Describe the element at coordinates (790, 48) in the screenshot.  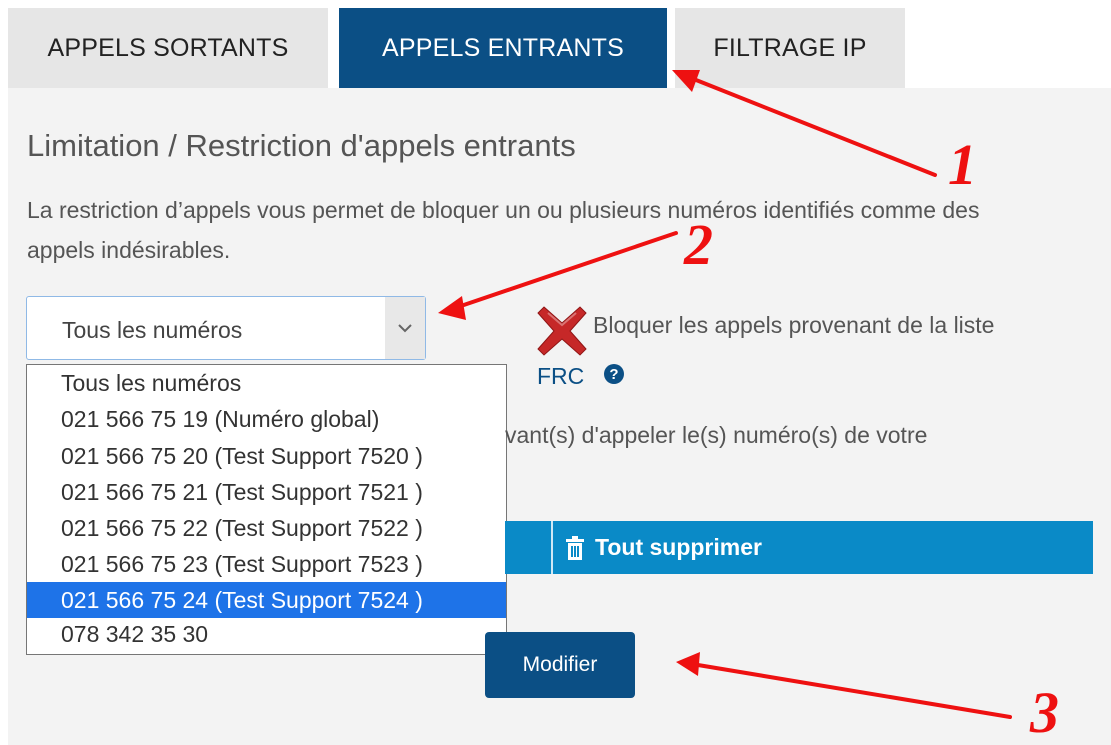
I see `tab-filtrage-ip: FILTRAGE IP` at that location.